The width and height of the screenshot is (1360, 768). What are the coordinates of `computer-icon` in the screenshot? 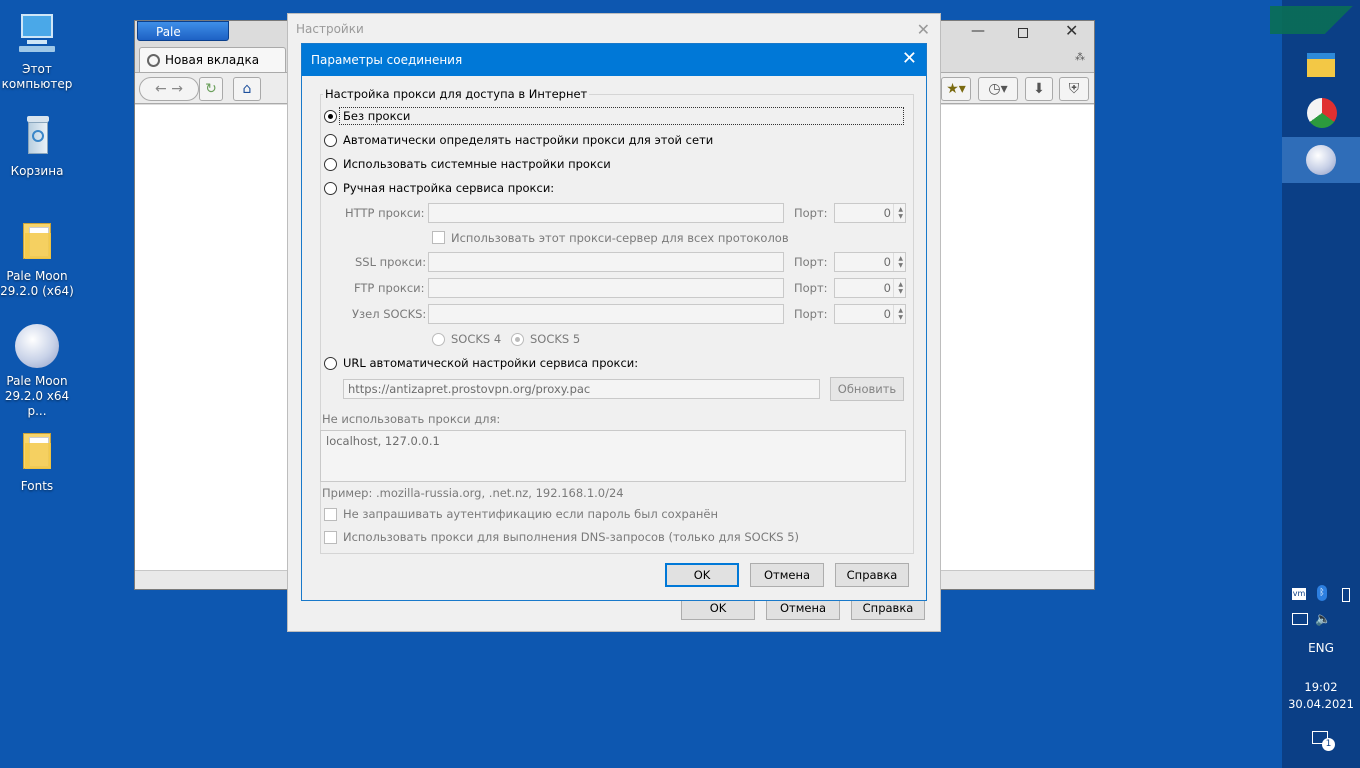 It's located at (37, 34).